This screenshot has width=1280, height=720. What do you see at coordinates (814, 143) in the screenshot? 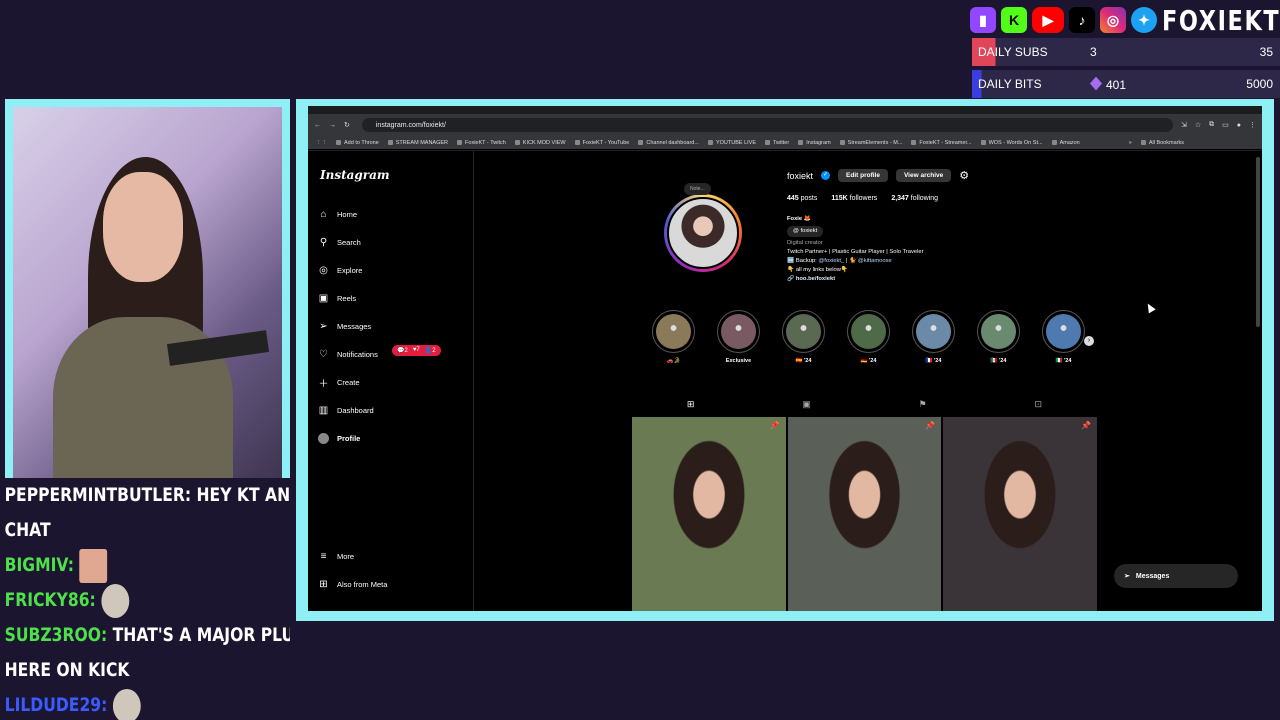
I see `bookmark-item: Instagram` at bounding box center [814, 143].